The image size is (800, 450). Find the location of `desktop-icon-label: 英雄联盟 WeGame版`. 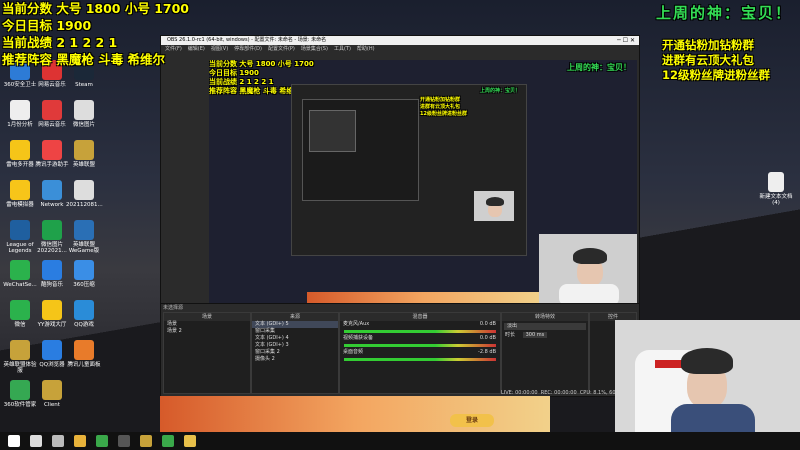

desktop-icon-label: 英雄联盟 WeGame版 is located at coordinates (84, 248).